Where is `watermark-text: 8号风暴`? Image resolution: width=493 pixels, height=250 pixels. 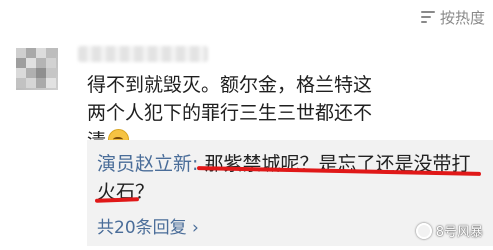
watermark-text: 8号风暴 is located at coordinates (459, 232).